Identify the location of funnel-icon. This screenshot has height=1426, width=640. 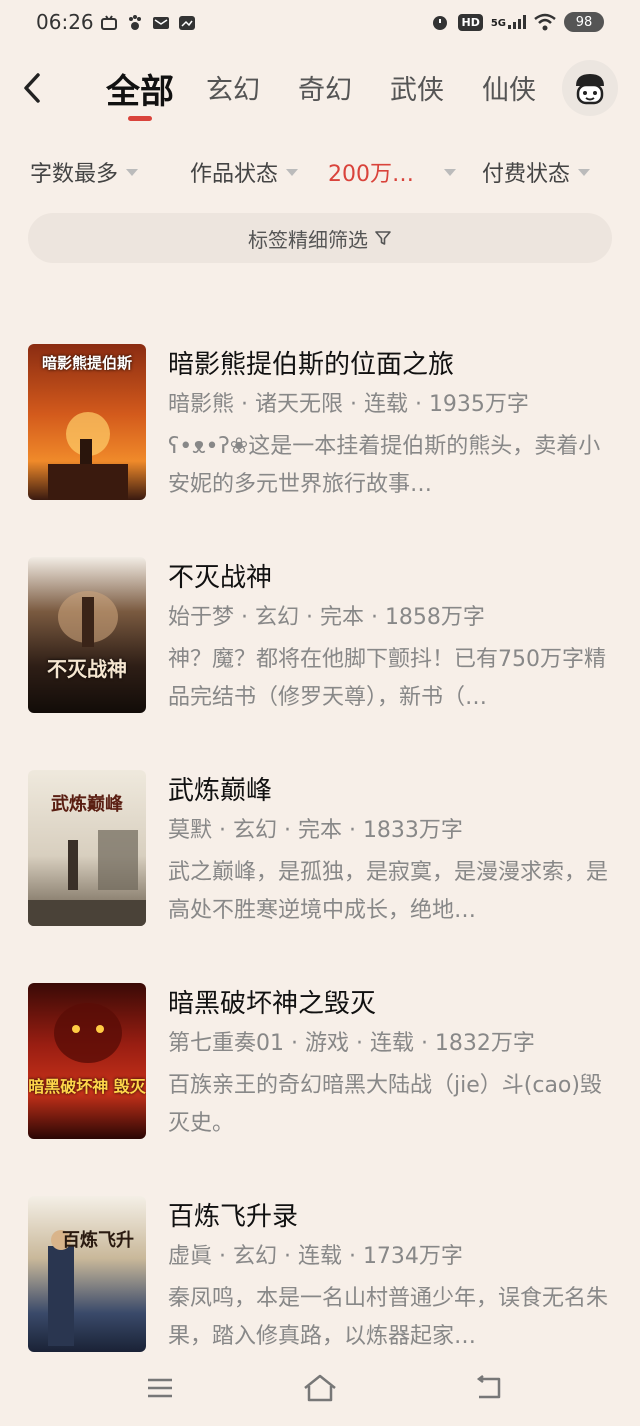
(383, 238).